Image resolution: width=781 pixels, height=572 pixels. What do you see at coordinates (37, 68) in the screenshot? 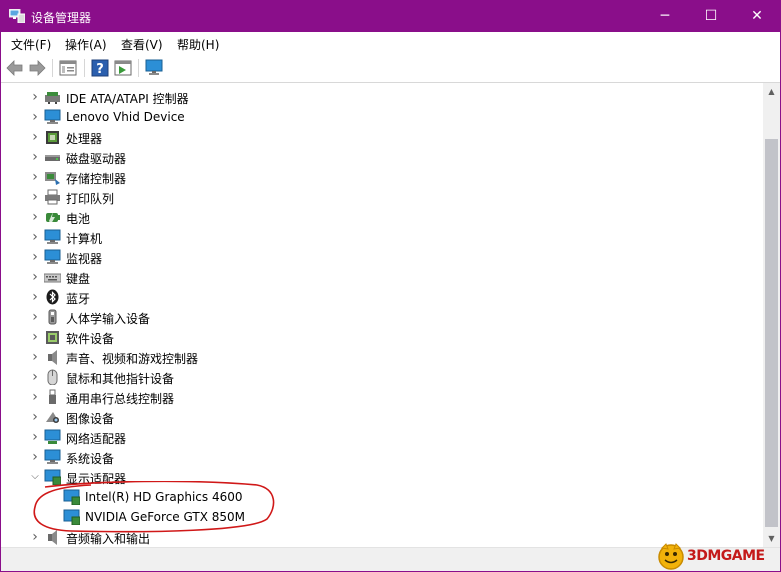
I see `forward-icon` at bounding box center [37, 68].